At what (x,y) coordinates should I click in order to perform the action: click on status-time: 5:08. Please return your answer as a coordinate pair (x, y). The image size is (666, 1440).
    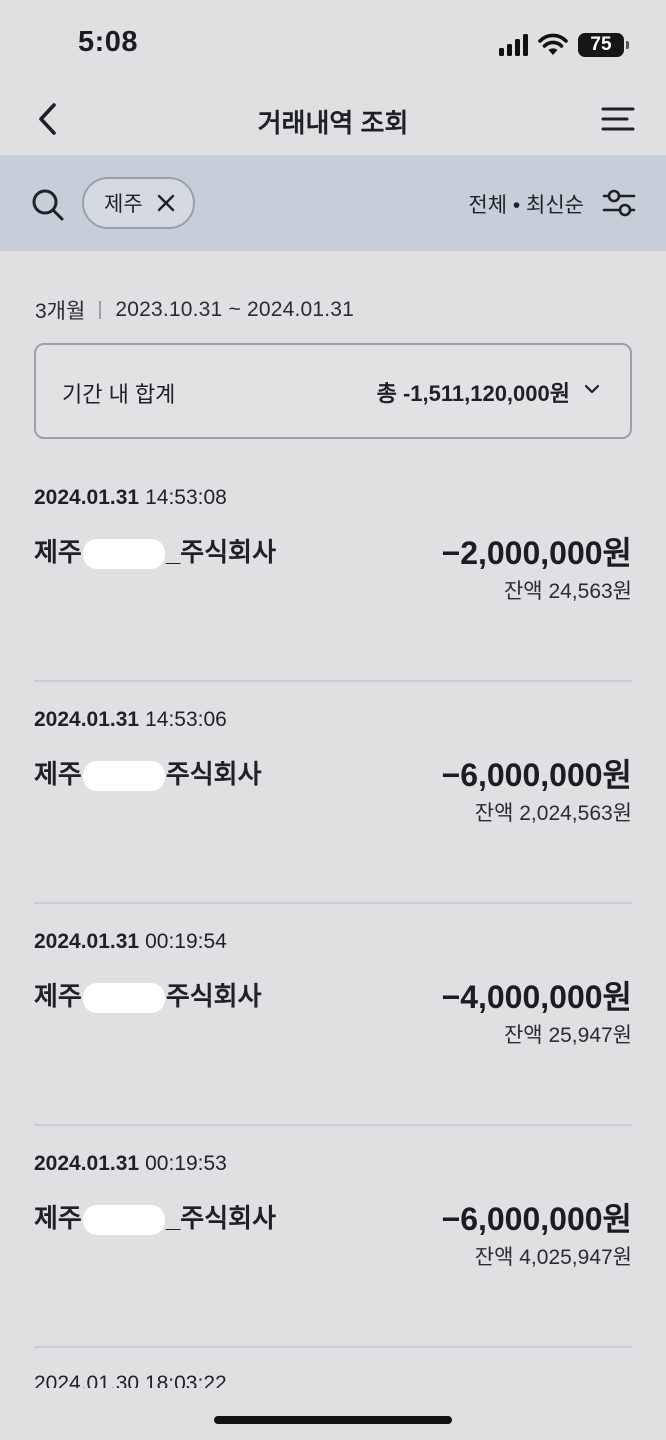
    Looking at the image, I should click on (108, 42).